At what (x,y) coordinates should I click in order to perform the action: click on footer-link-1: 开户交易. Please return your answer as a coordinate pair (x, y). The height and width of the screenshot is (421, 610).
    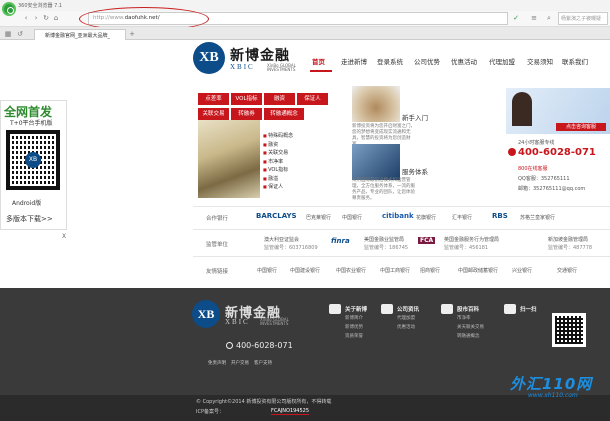
    Looking at the image, I should click on (240, 363).